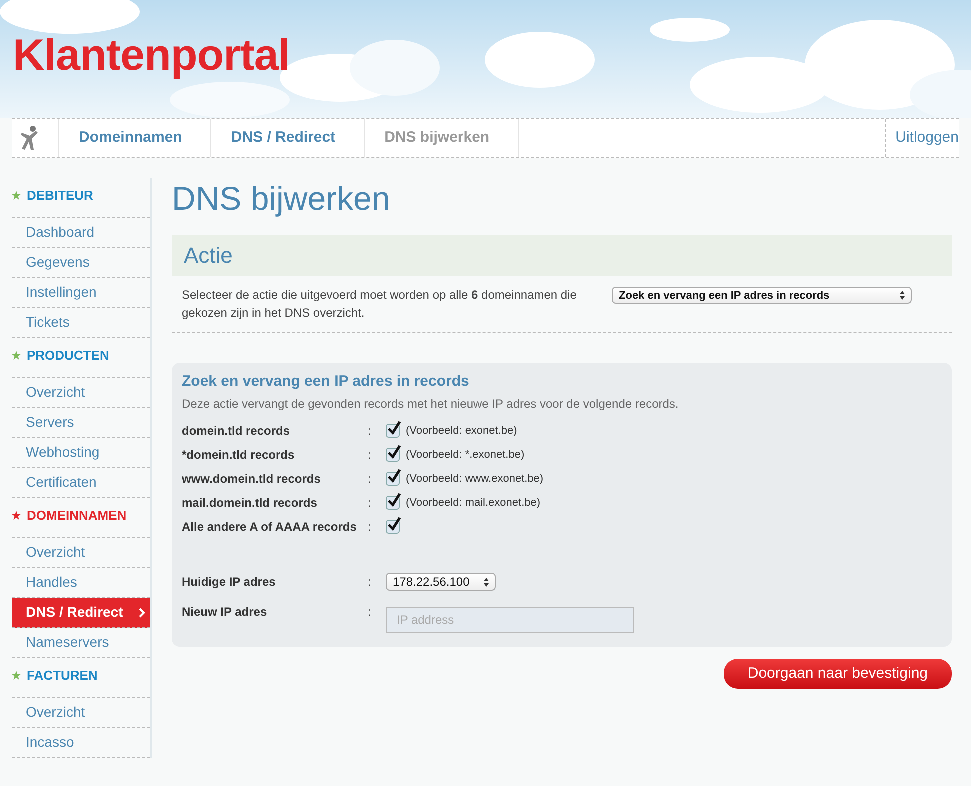 Image resolution: width=971 pixels, height=786 pixels. I want to click on sidebar-item: Instellingen, so click(81, 293).